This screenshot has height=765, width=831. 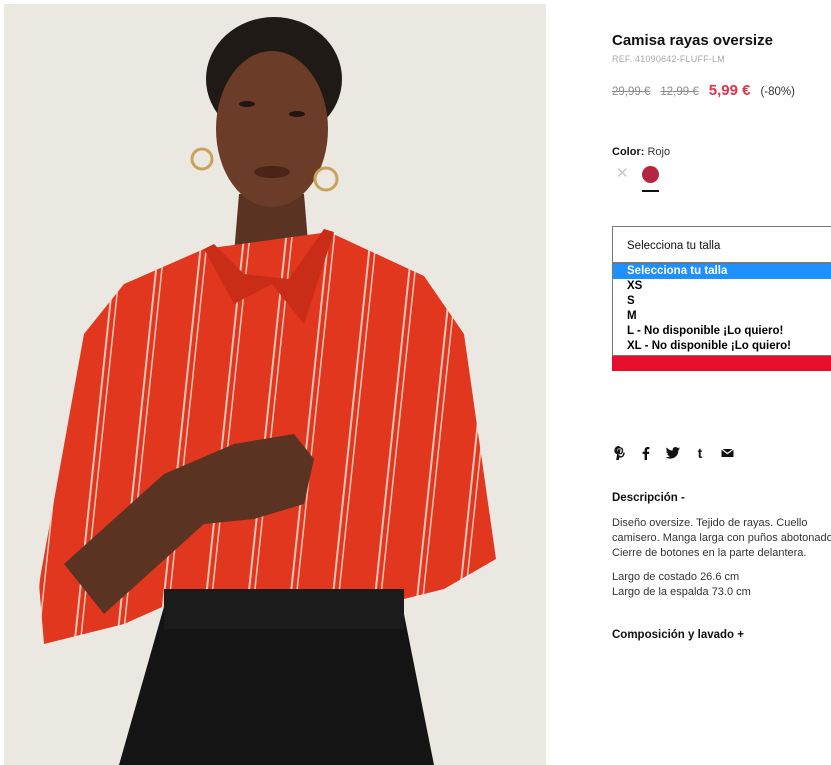 What do you see at coordinates (622, 173) in the screenshot?
I see `unavailable-swatch-icon: ✕` at bounding box center [622, 173].